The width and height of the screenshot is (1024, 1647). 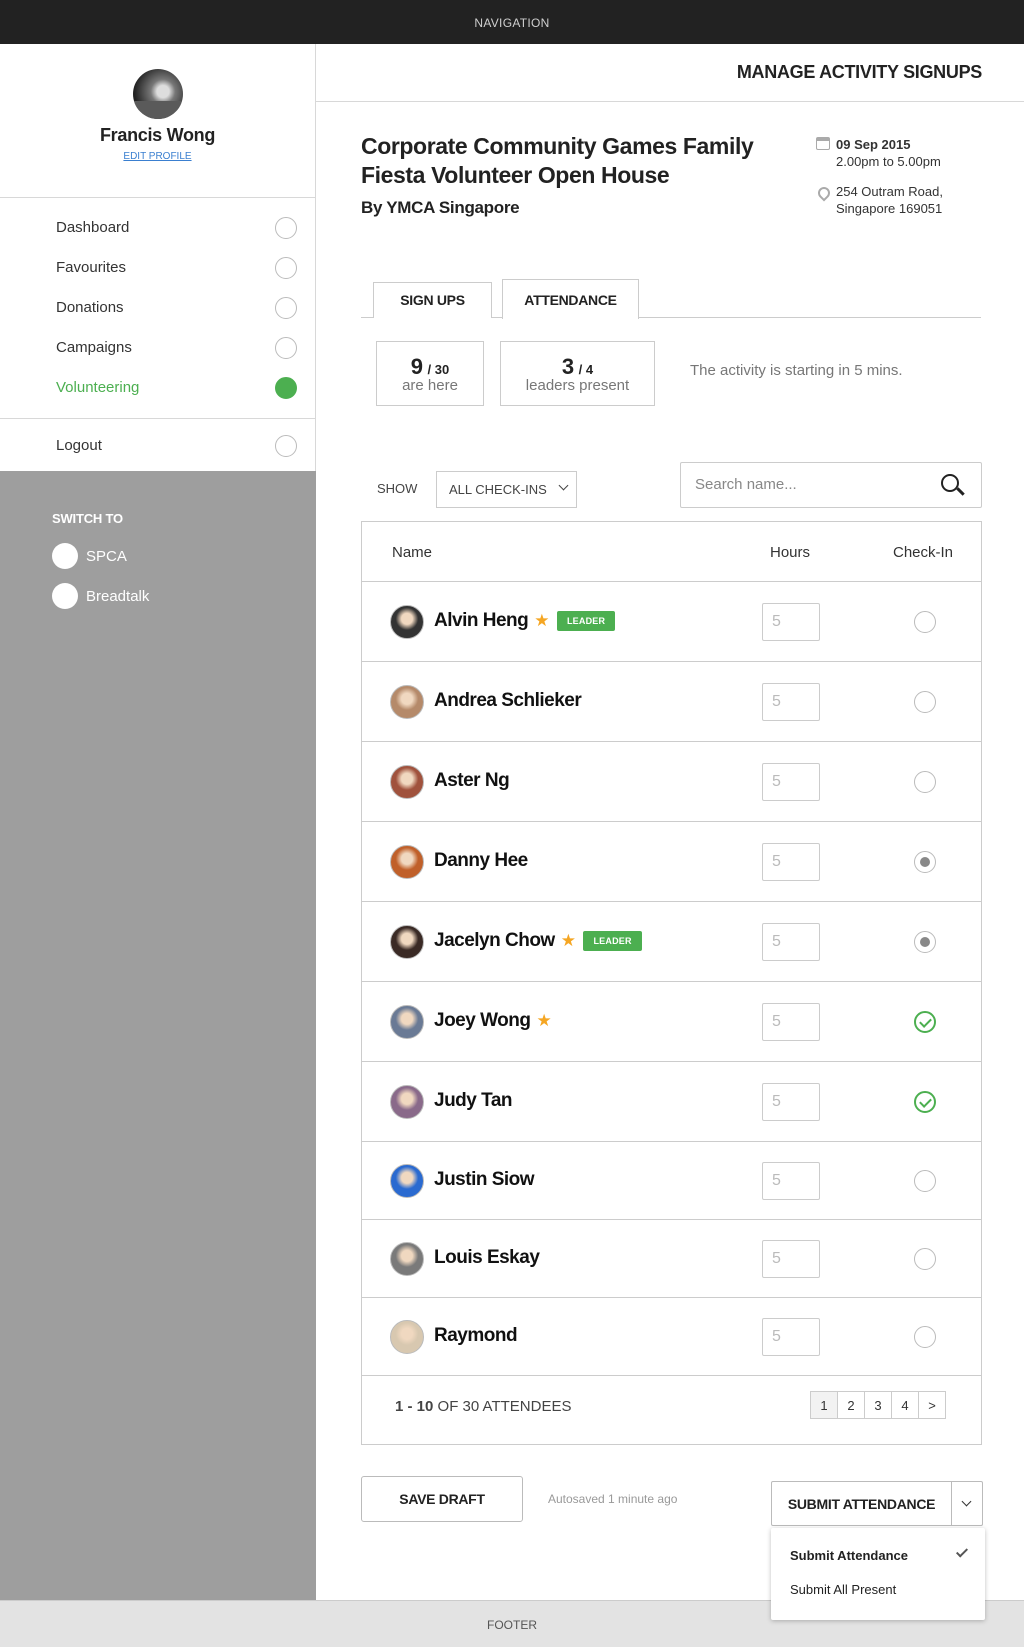 What do you see at coordinates (157, 121) in the screenshot?
I see `profile-card: Francis Wong EDIT PROFILE` at bounding box center [157, 121].